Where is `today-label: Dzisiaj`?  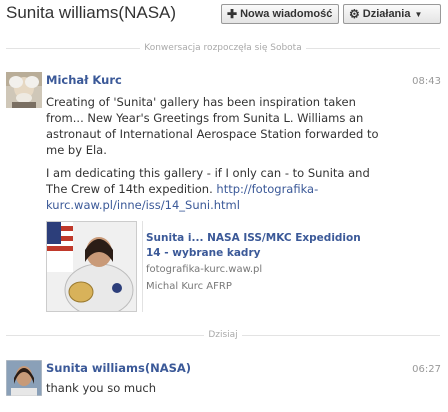
today-label: Dzisiaj is located at coordinates (223, 335).